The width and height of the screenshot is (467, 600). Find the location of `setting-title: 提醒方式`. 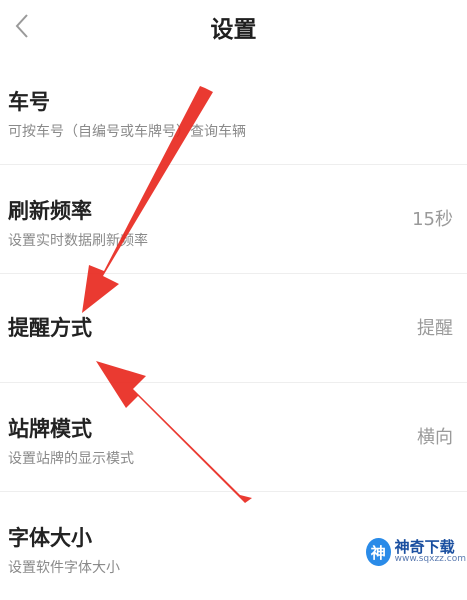

setting-title: 提醒方式 is located at coordinates (50, 328).